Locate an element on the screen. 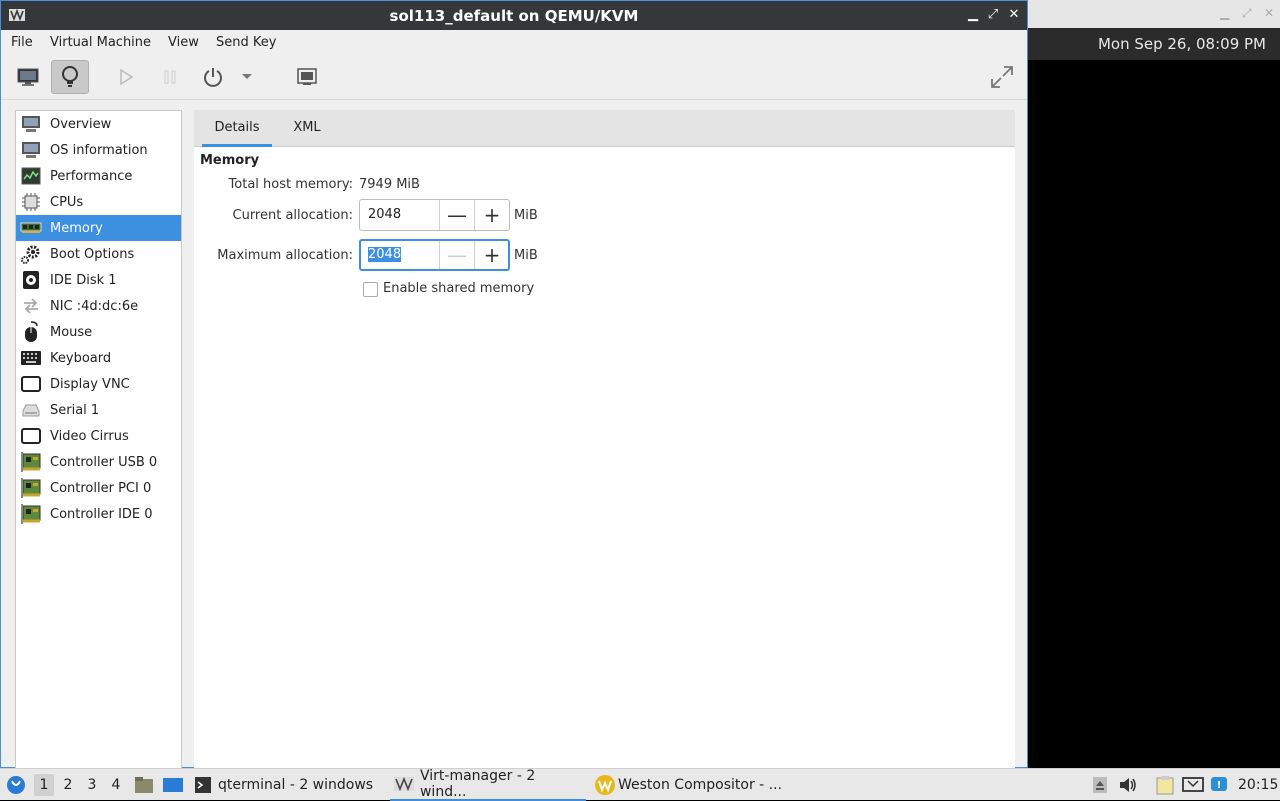  snapshot-icon is located at coordinates (307, 76).